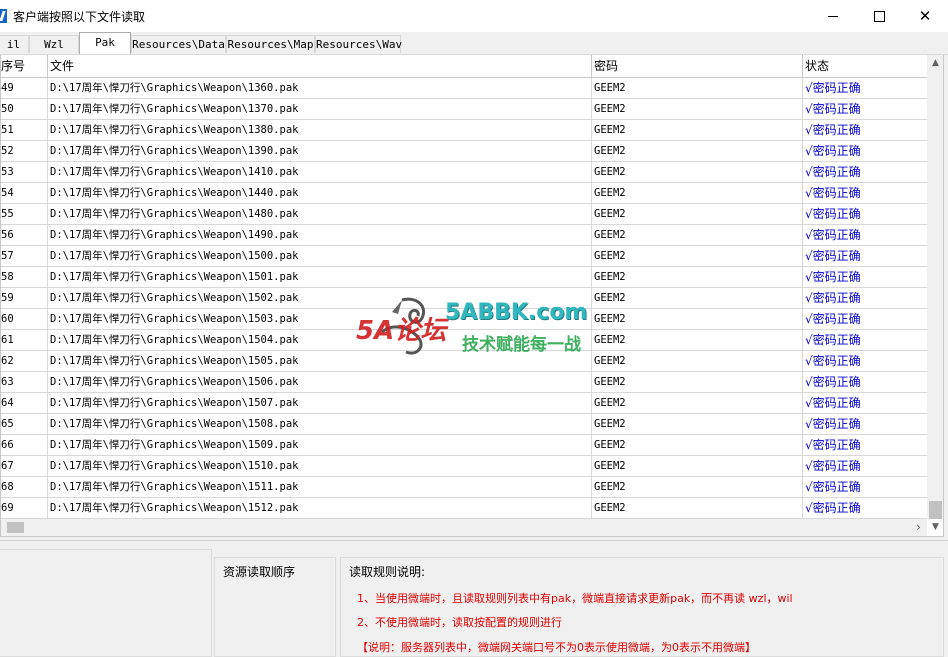 The height and width of the screenshot is (657, 948). I want to click on row-file-path: D:\17周年\悍刀行\Graphics\Weapon\1504.pak, so click(320, 340).